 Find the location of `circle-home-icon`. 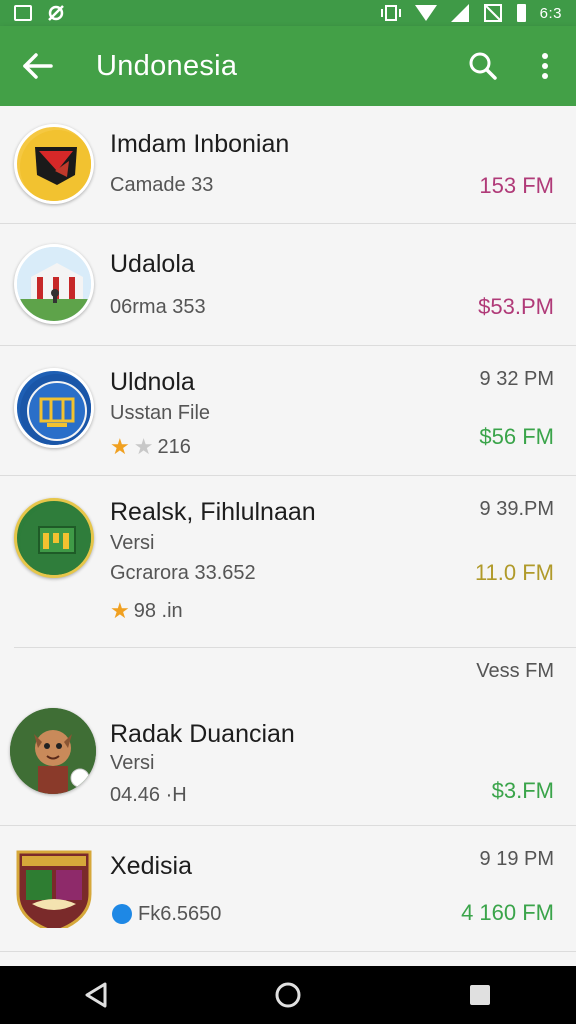

circle-home-icon is located at coordinates (288, 995).